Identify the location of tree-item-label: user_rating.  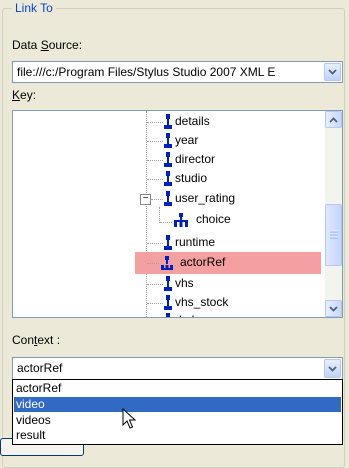
(205, 198).